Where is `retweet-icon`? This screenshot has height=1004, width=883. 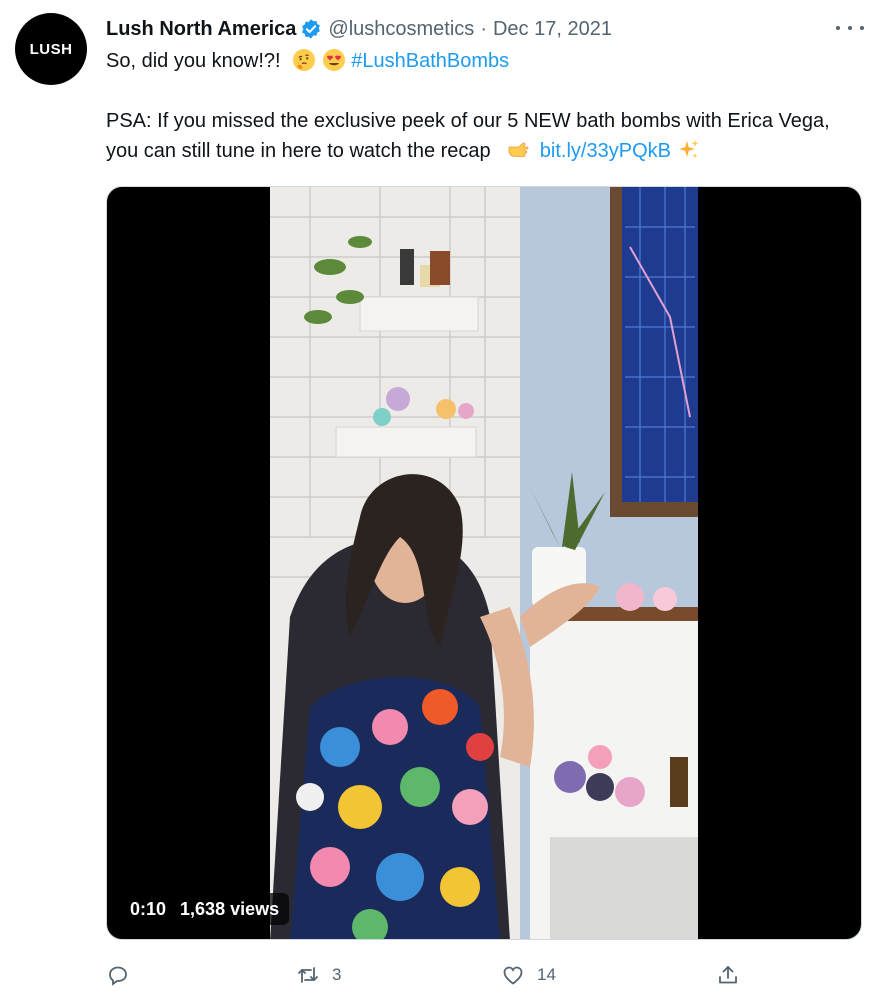
retweet-icon is located at coordinates (308, 975).